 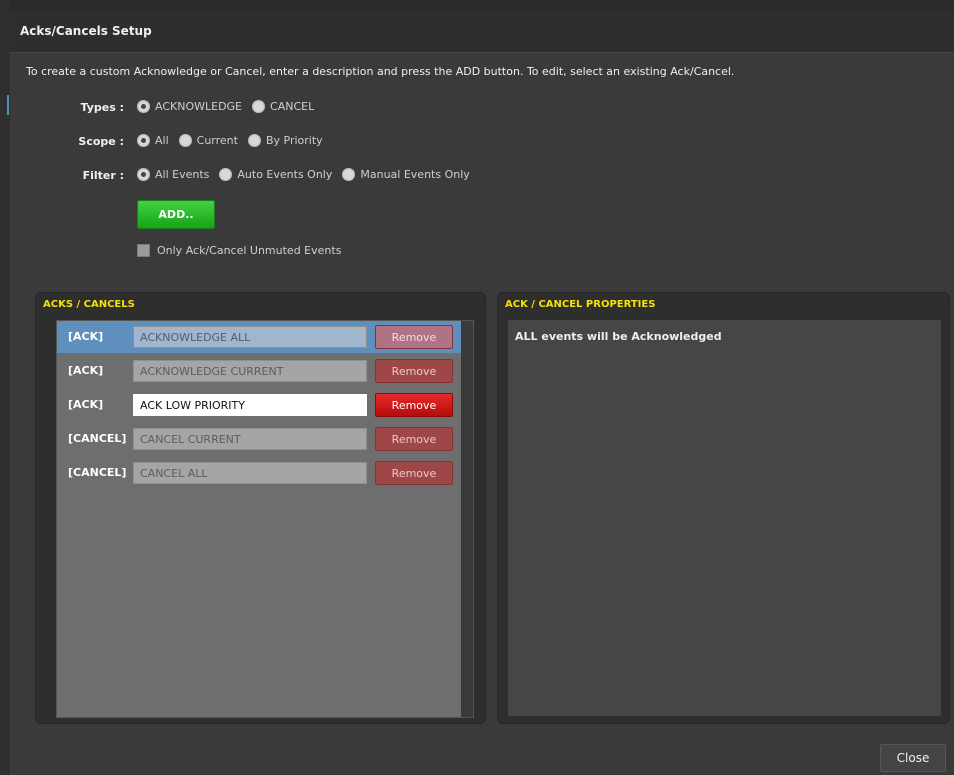 I want to click on radio-scope-all-label: All, so click(x=162, y=140).